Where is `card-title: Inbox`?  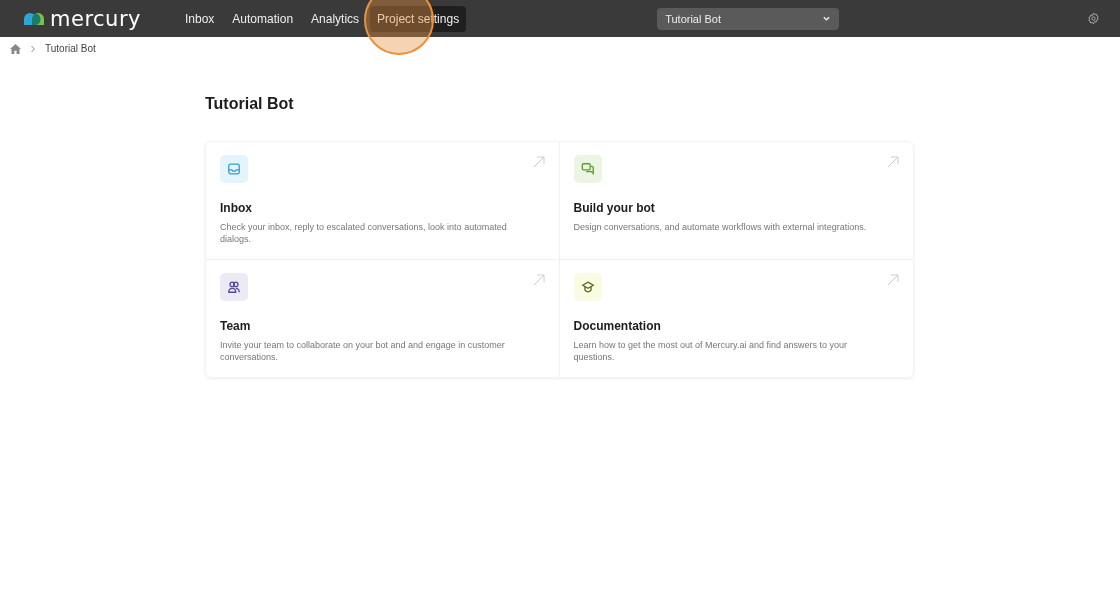 card-title: Inbox is located at coordinates (236, 208).